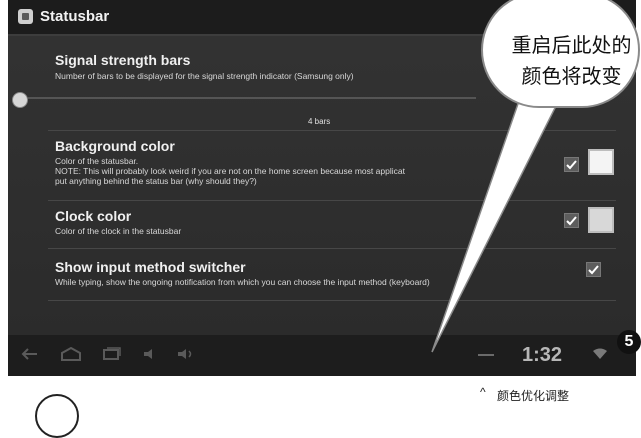  What do you see at coordinates (571, 76) in the screenshot?
I see `callout-line2: 颜色将改变` at bounding box center [571, 76].